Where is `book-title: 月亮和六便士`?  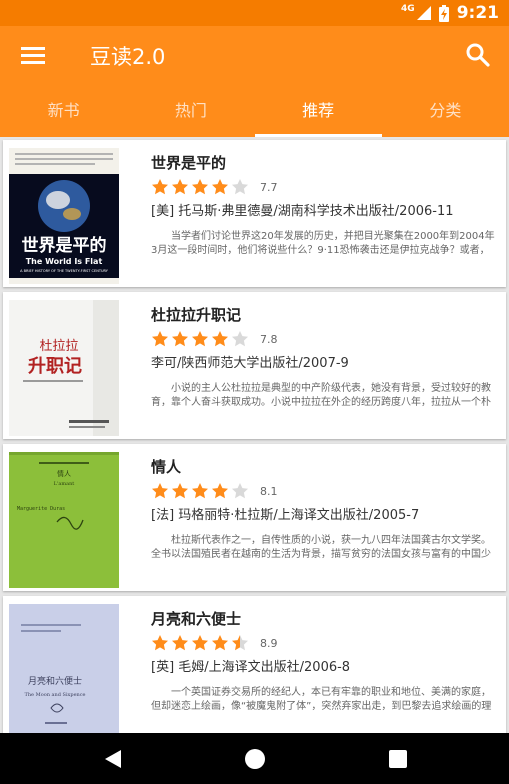
book-title: 月亮和六便士 is located at coordinates (196, 619).